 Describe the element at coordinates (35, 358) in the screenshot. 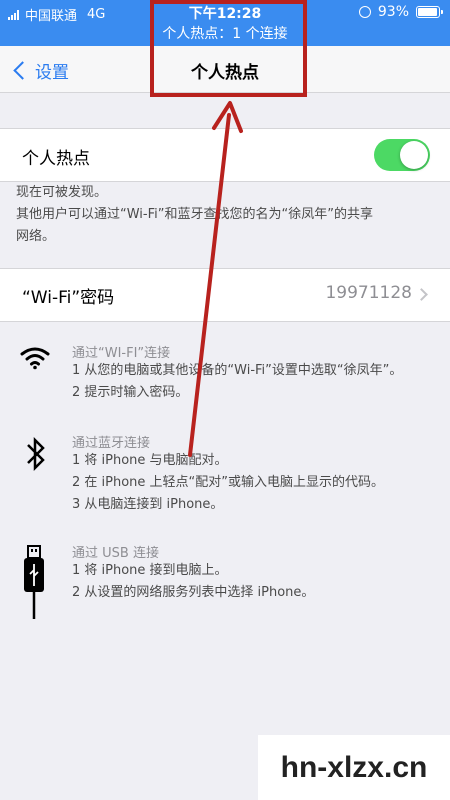

I see `wifi-icon` at that location.